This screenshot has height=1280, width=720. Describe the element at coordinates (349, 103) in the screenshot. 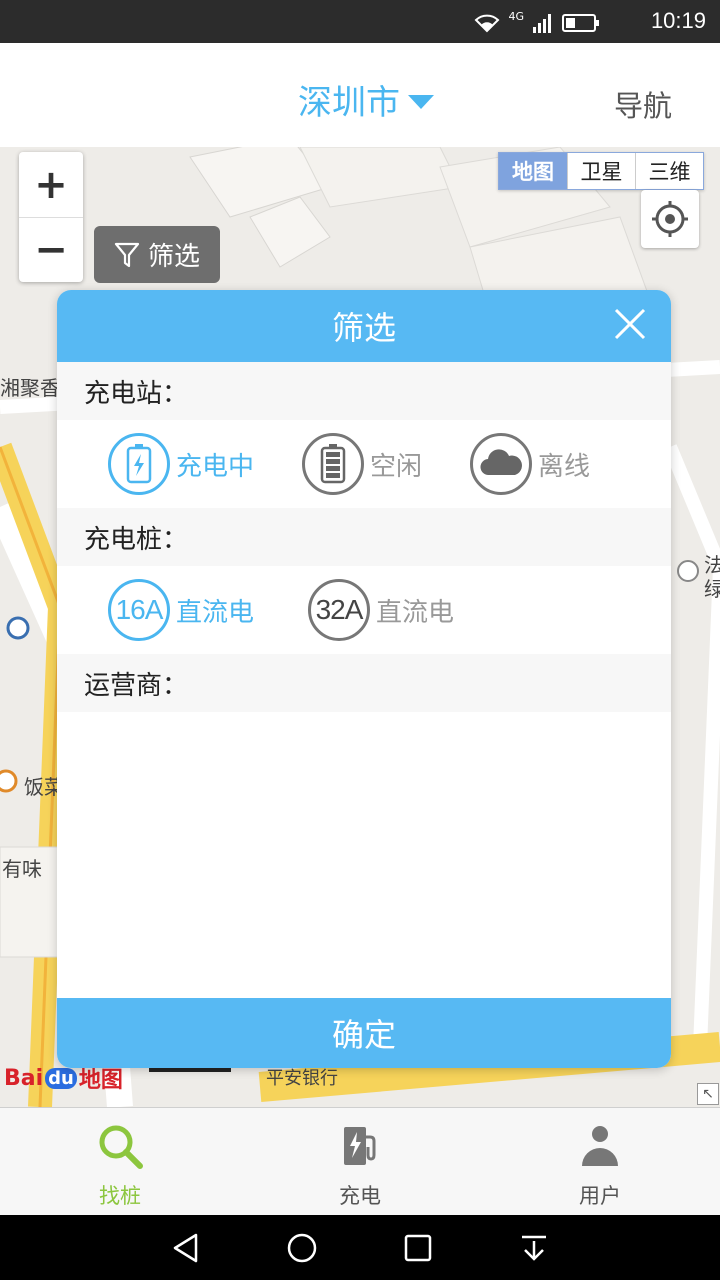

I see `city-label: 深圳市` at that location.